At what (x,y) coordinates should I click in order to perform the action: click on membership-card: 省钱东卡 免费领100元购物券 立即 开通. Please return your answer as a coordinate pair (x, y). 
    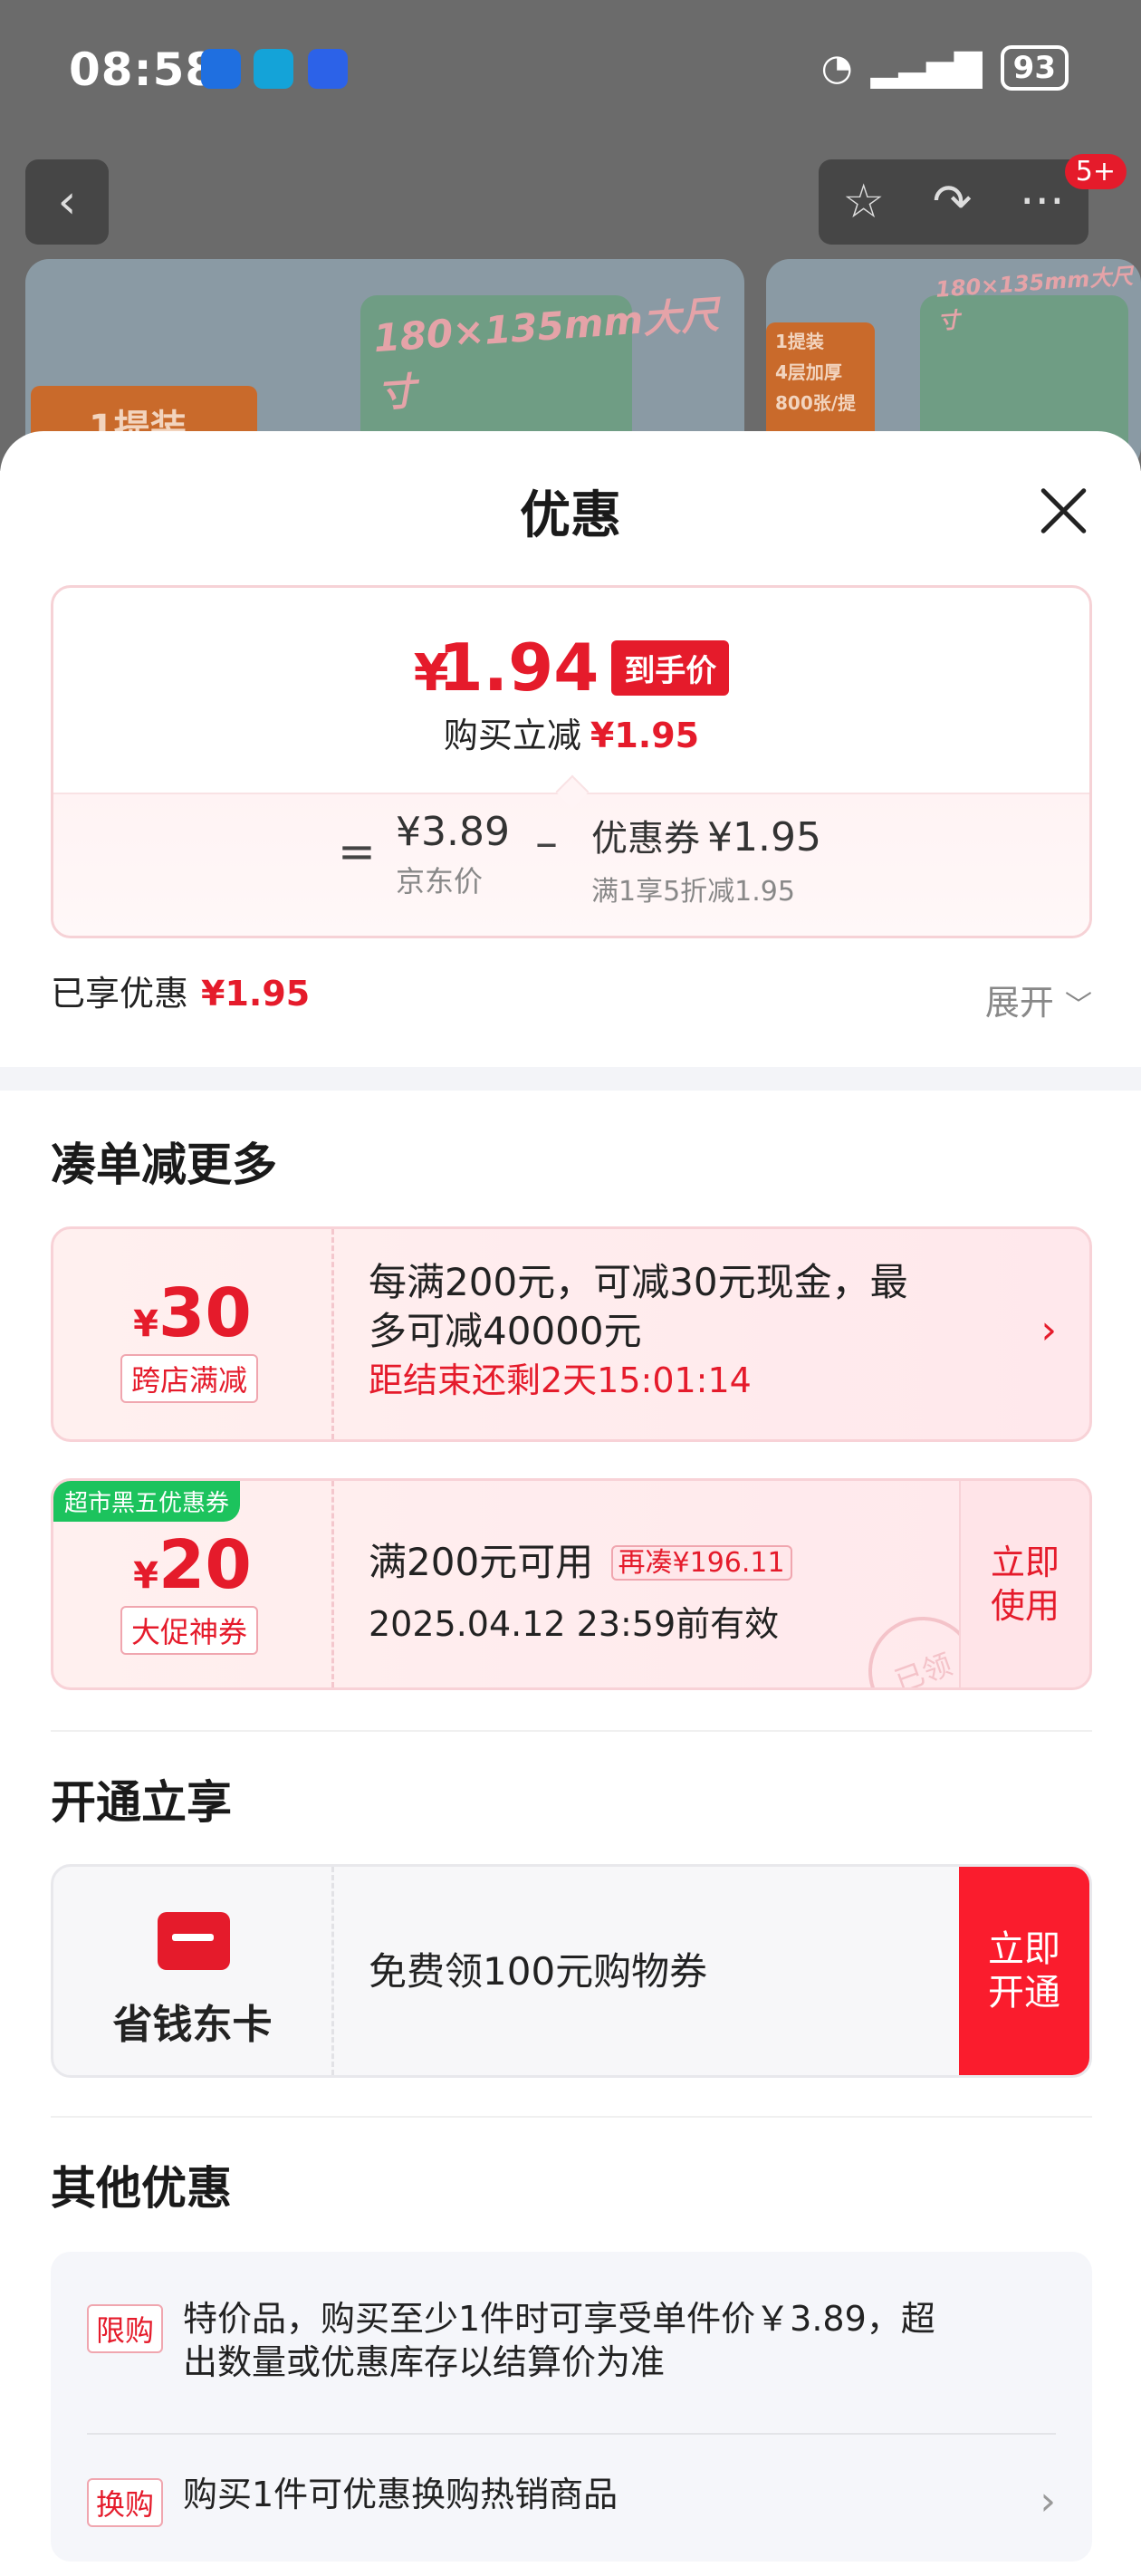
    Looking at the image, I should click on (571, 1971).